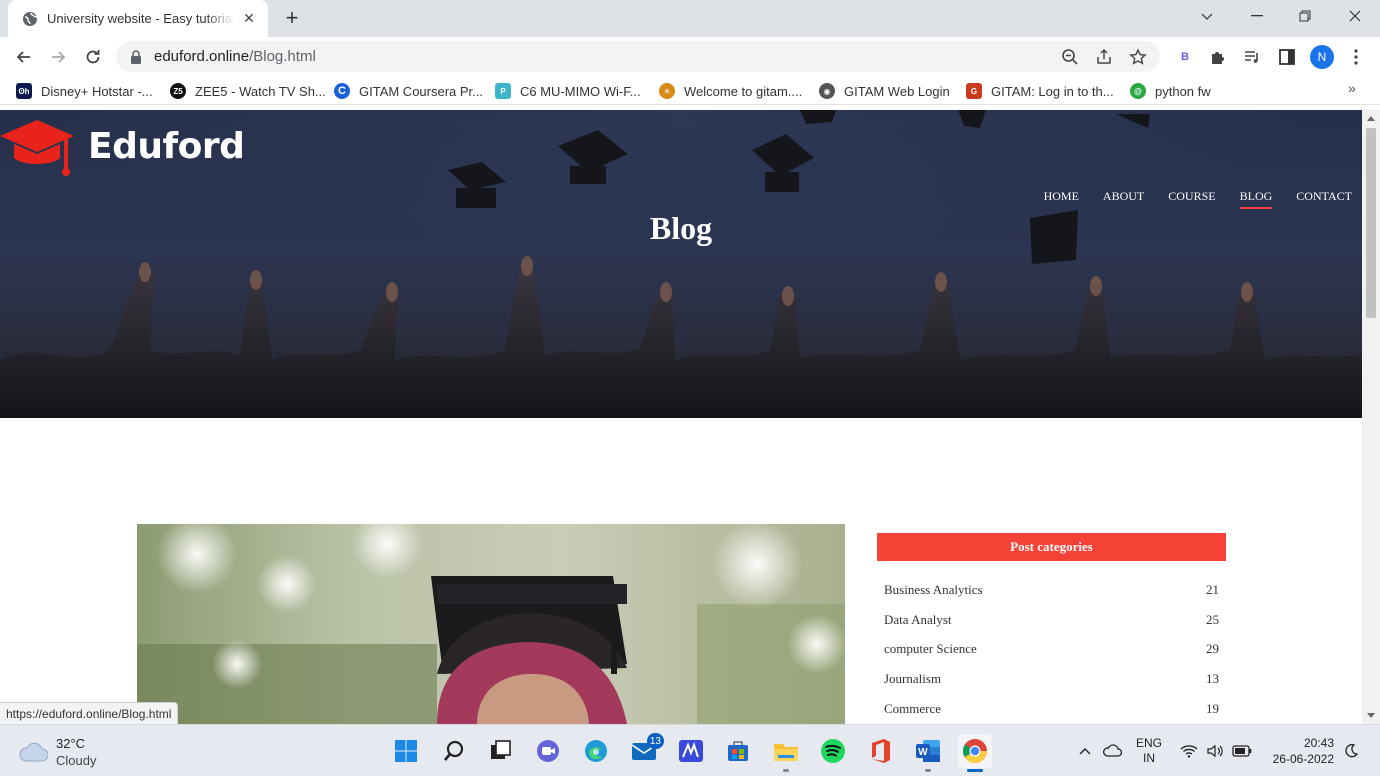 Image resolution: width=1380 pixels, height=776 pixels. I want to click on show-hidden-icons-button, so click(1085, 750).